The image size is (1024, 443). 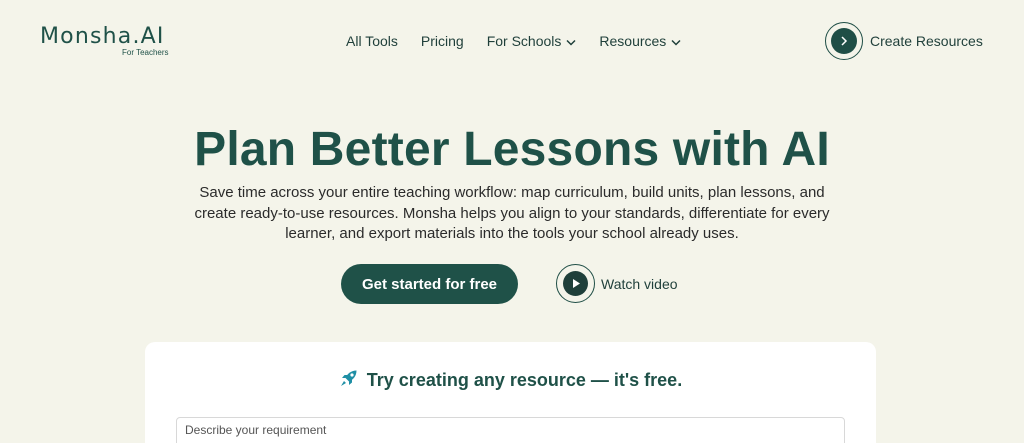 What do you see at coordinates (510, 430) in the screenshot?
I see `requirement-input` at bounding box center [510, 430].